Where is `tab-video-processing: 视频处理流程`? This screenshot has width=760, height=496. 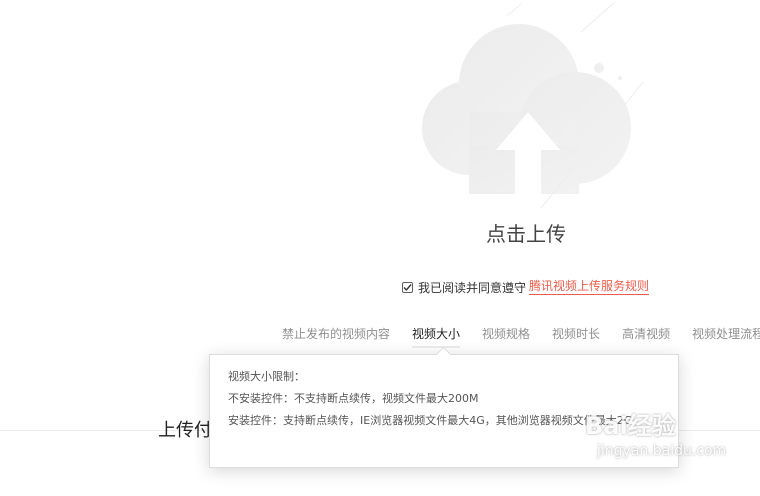
tab-video-processing: 视频处理流程 is located at coordinates (726, 336).